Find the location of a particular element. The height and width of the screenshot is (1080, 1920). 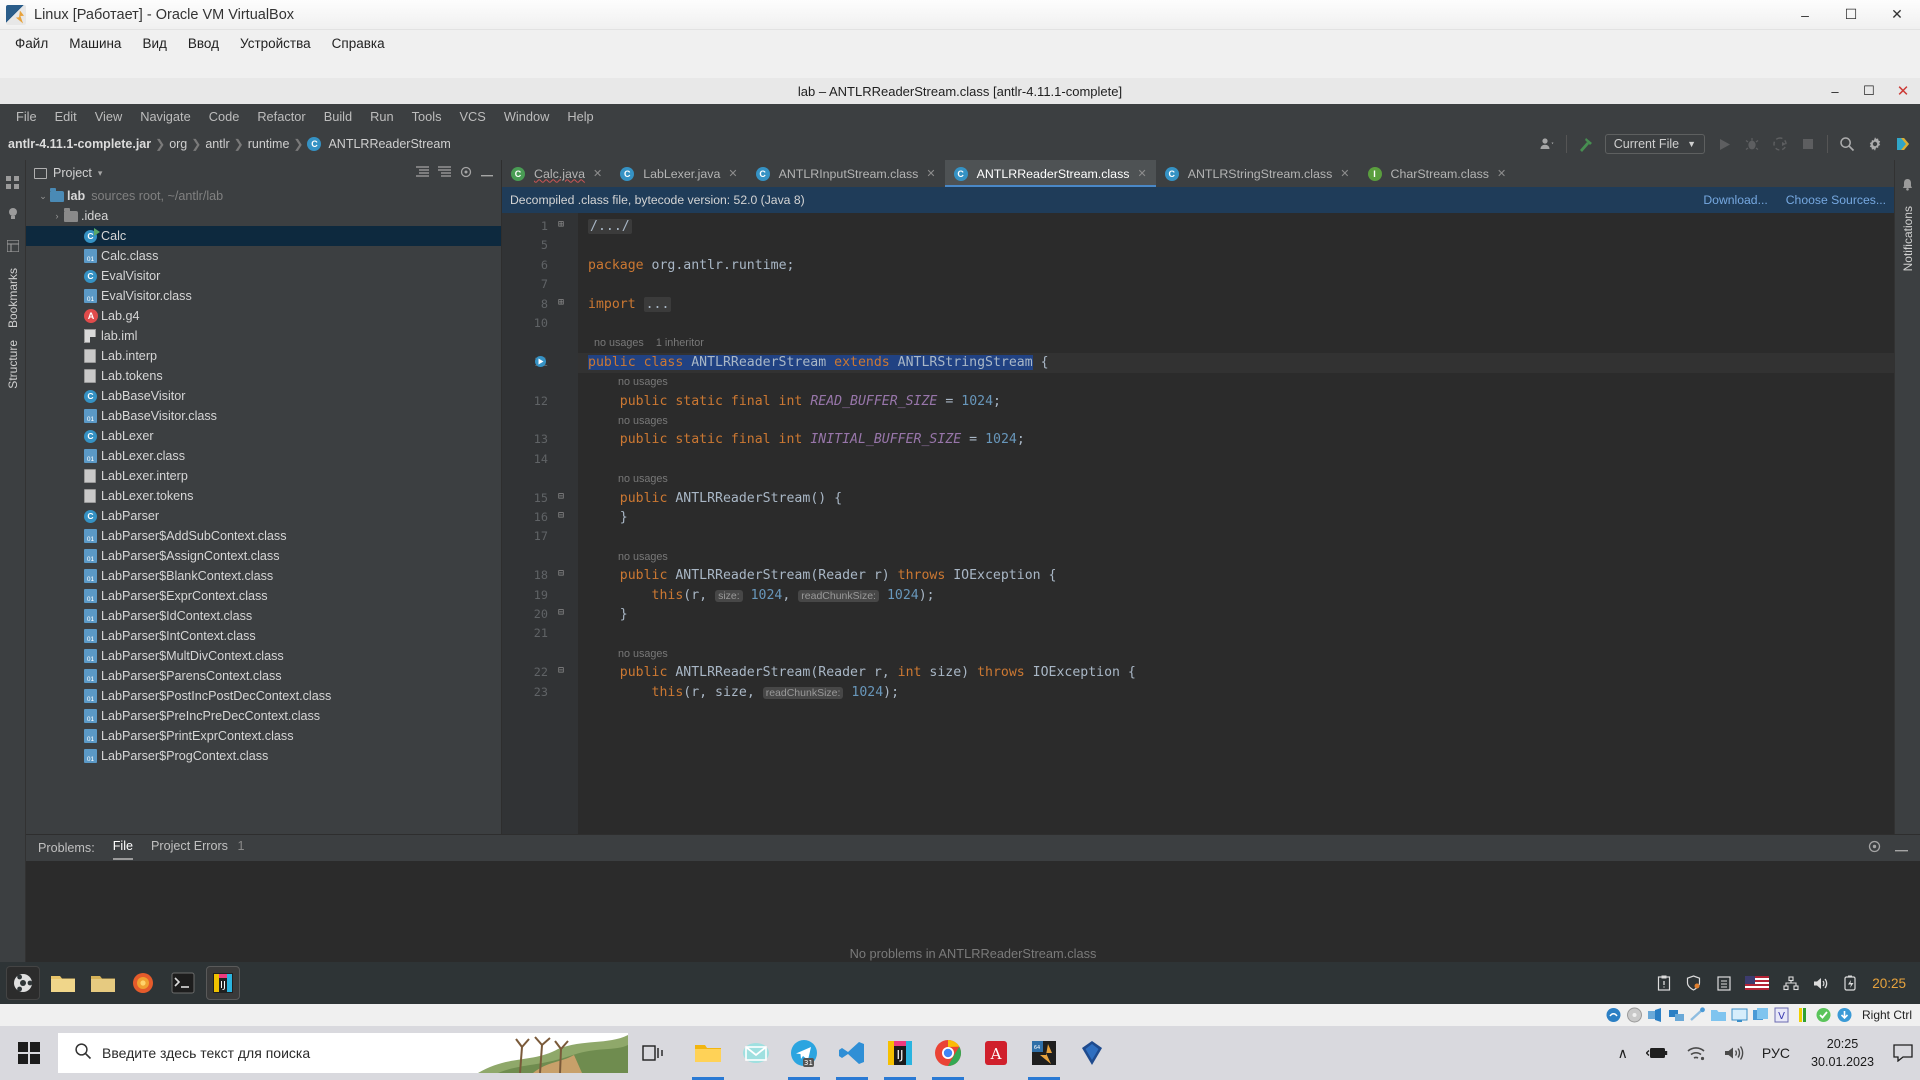

run-icon is located at coordinates (1724, 144).